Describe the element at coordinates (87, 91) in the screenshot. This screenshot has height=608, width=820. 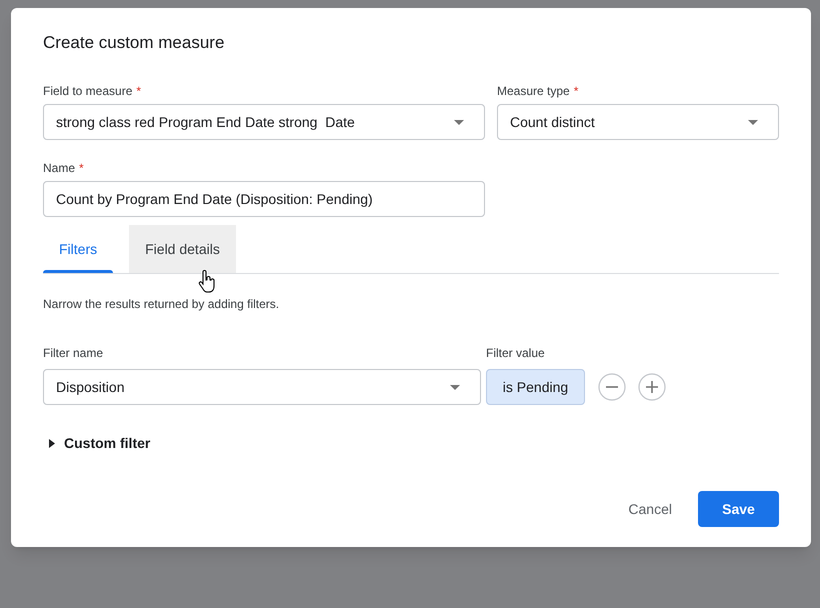
I see `field-label: Field to measure` at that location.